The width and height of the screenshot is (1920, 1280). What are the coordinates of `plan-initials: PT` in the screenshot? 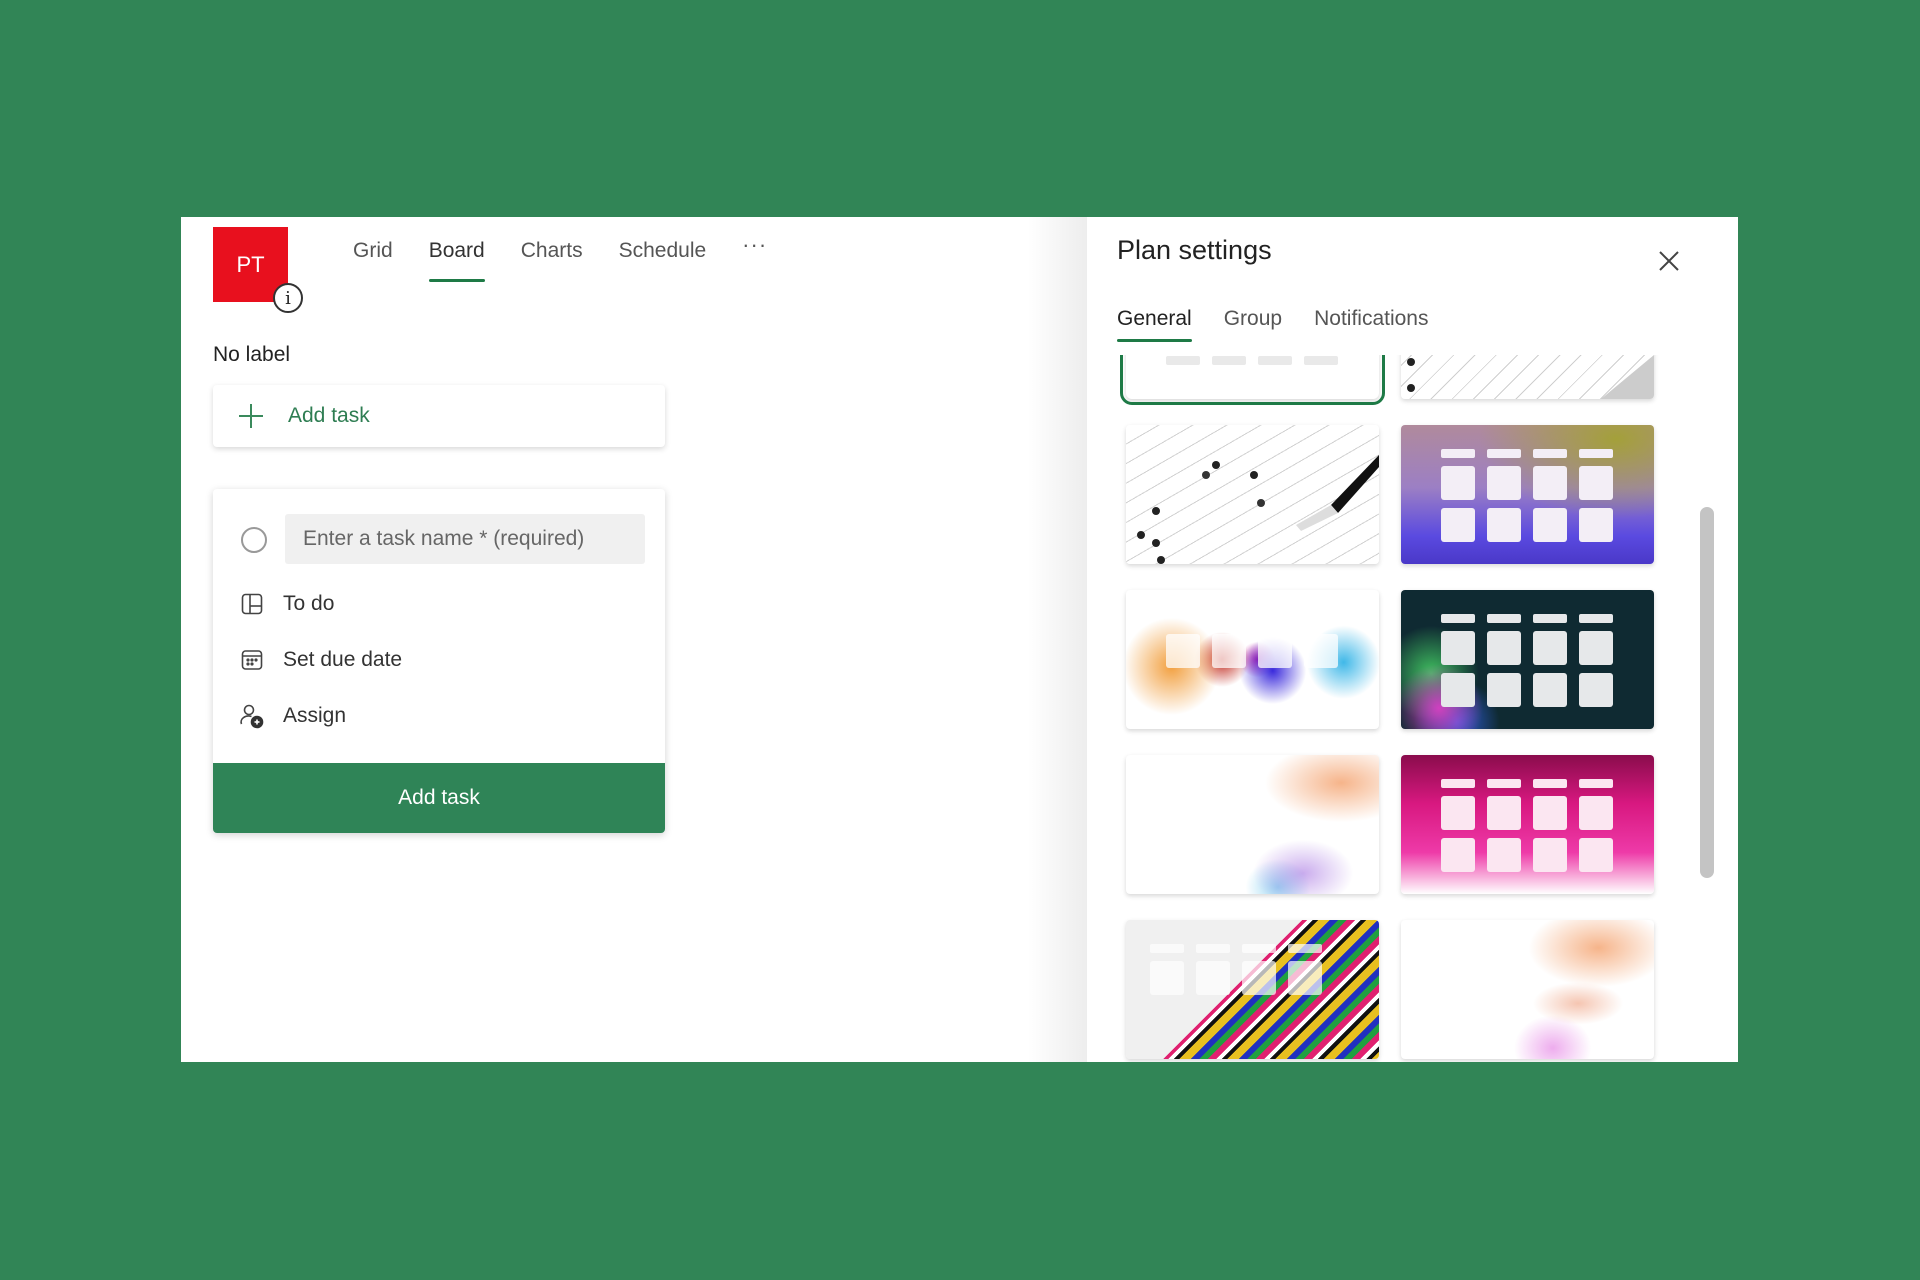 It's located at (250, 264).